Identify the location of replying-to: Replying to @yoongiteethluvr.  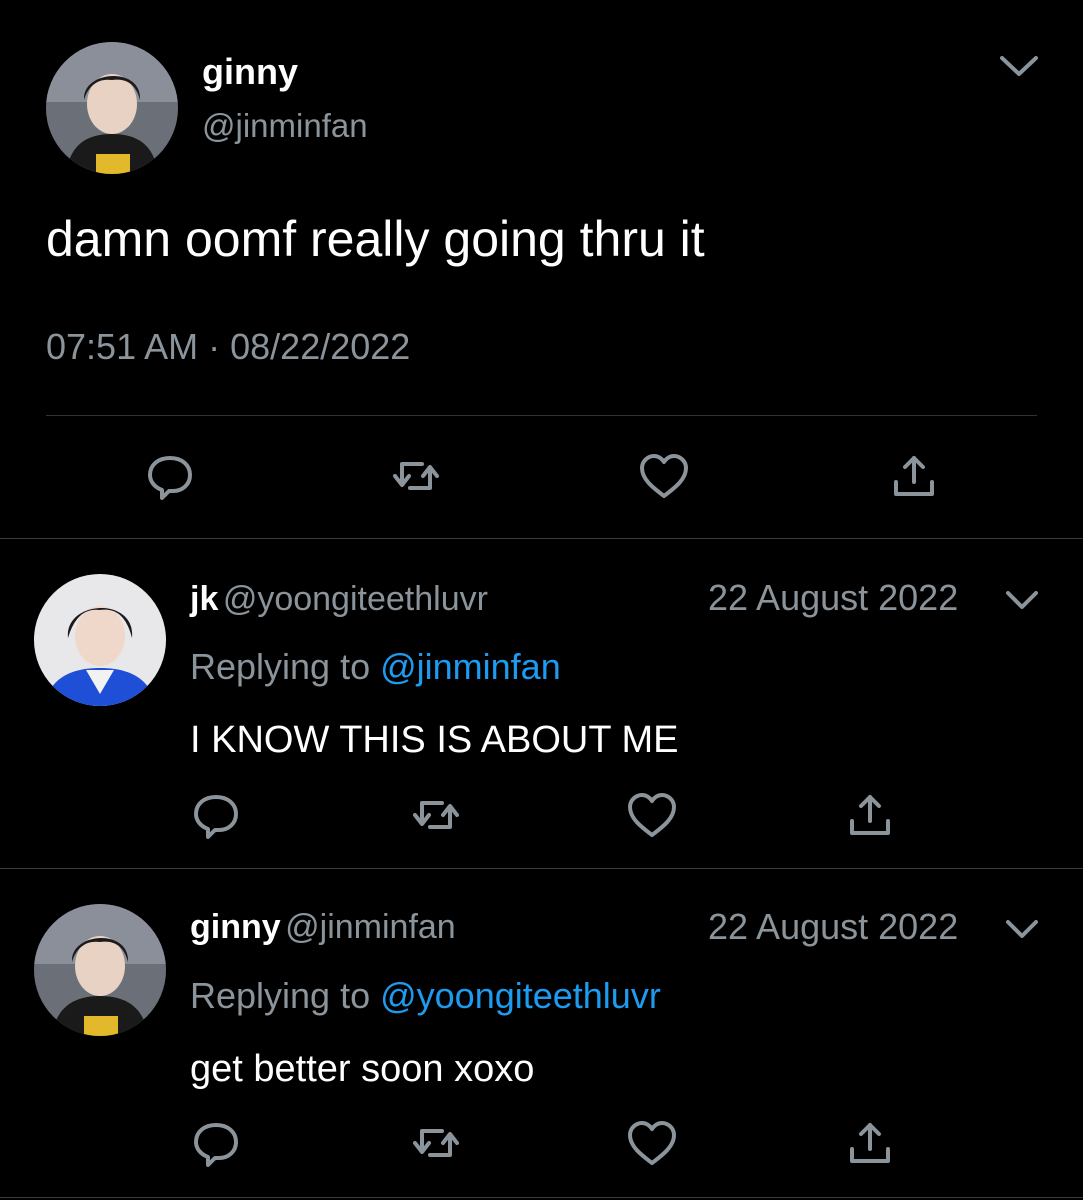
(425, 996).